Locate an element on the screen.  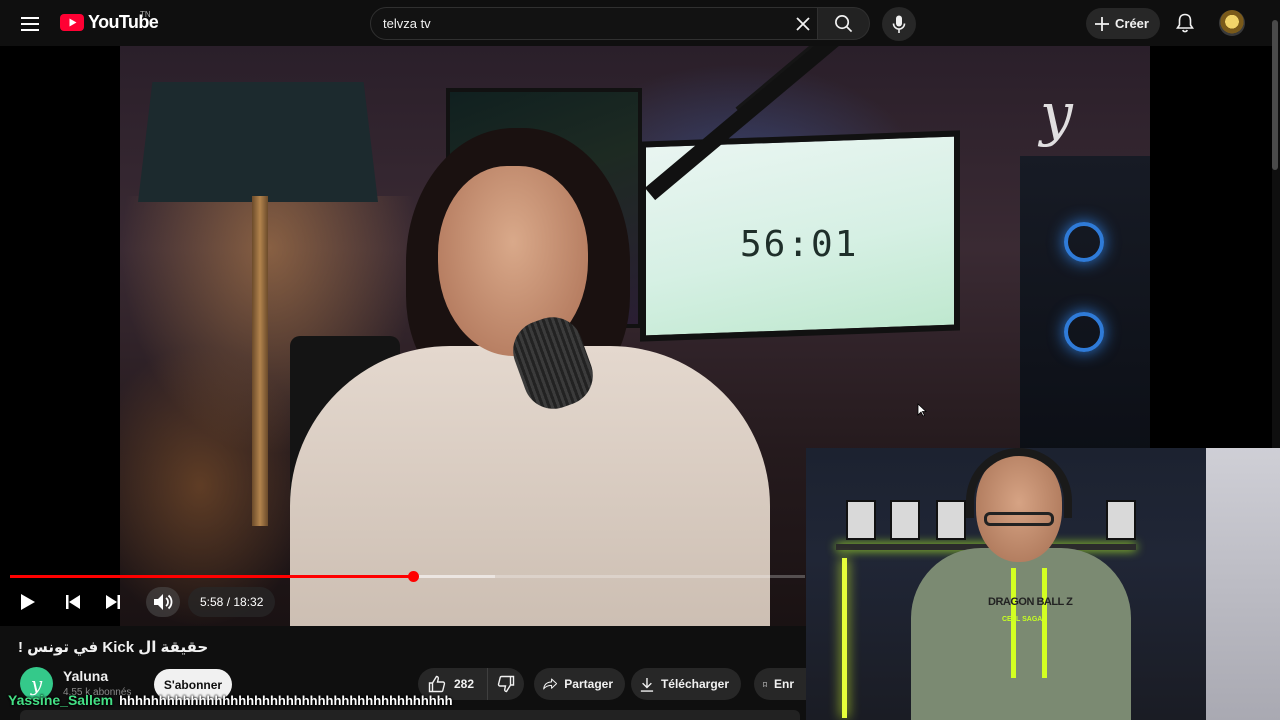
like-count: 282 is located at coordinates (464, 684).